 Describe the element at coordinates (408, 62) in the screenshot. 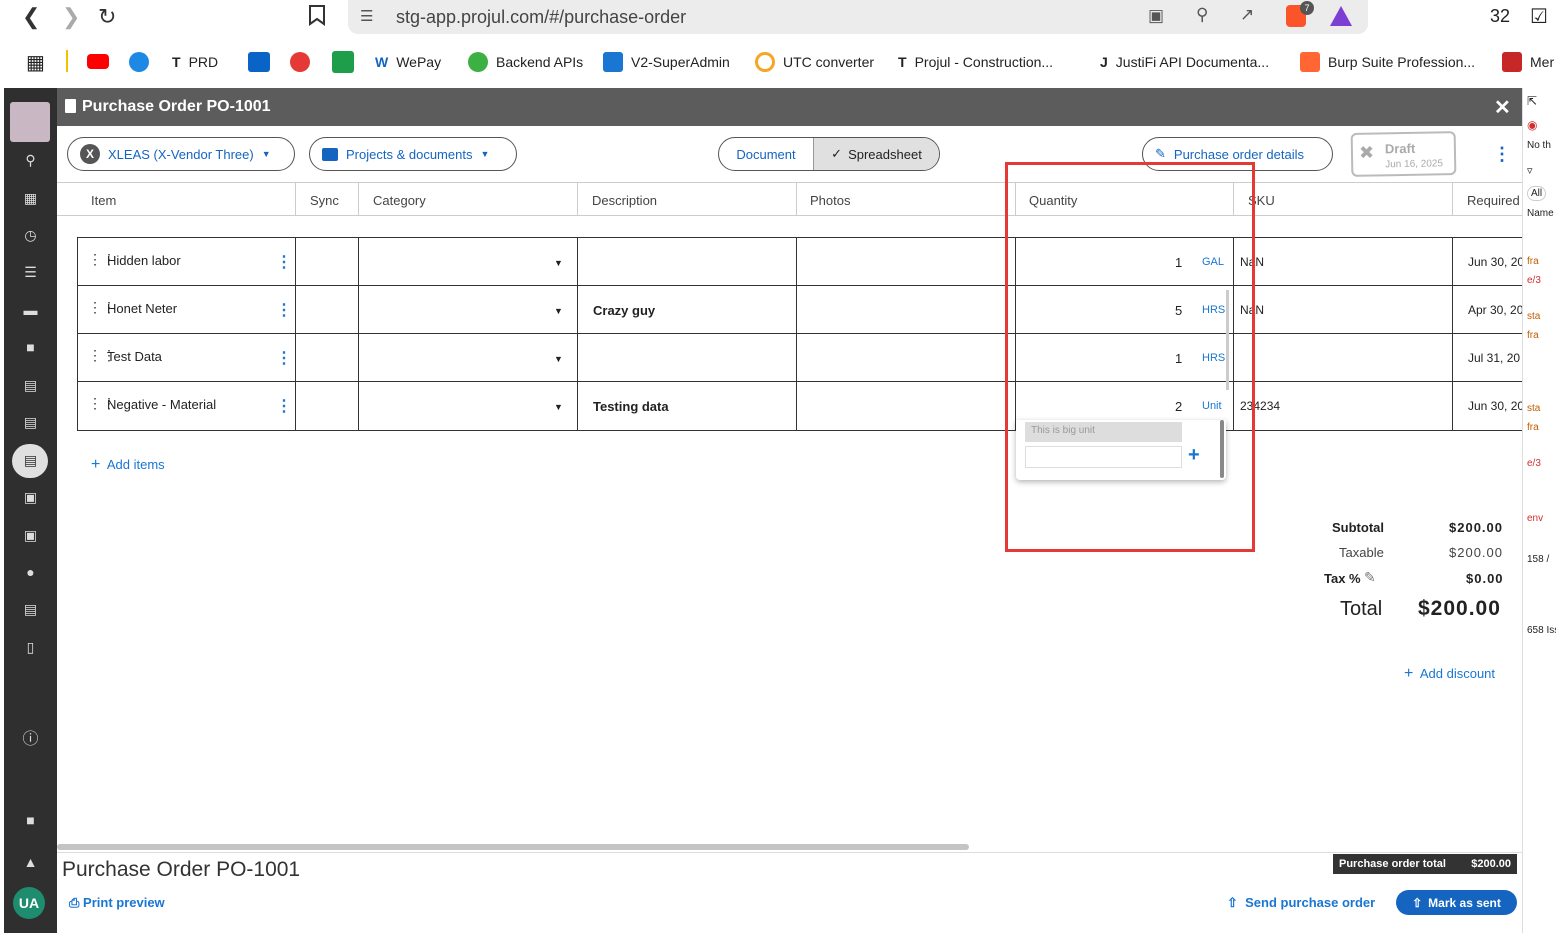

I see `bookmark-wepay: W WePay` at that location.